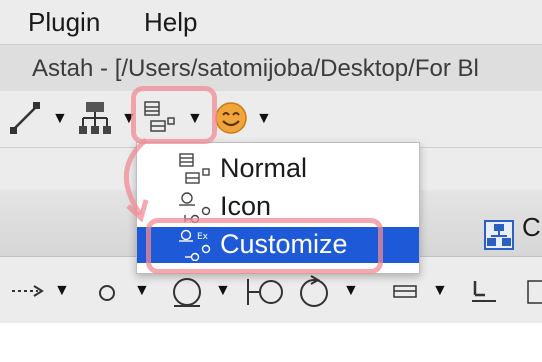 The width and height of the screenshot is (542, 362). What do you see at coordinates (351, 291) in the screenshot?
I see `control-dropdown-arrow: ▼` at bounding box center [351, 291].